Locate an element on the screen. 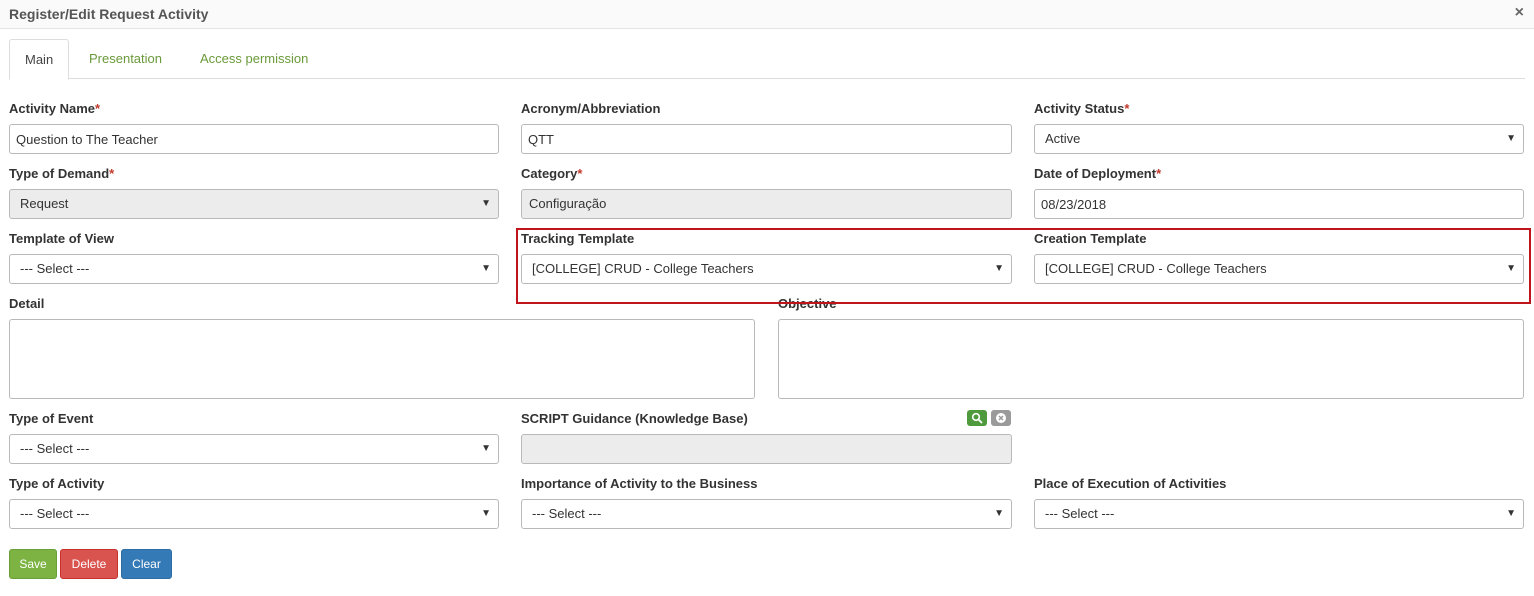  template-of-view-label: Template of View is located at coordinates (61, 238).